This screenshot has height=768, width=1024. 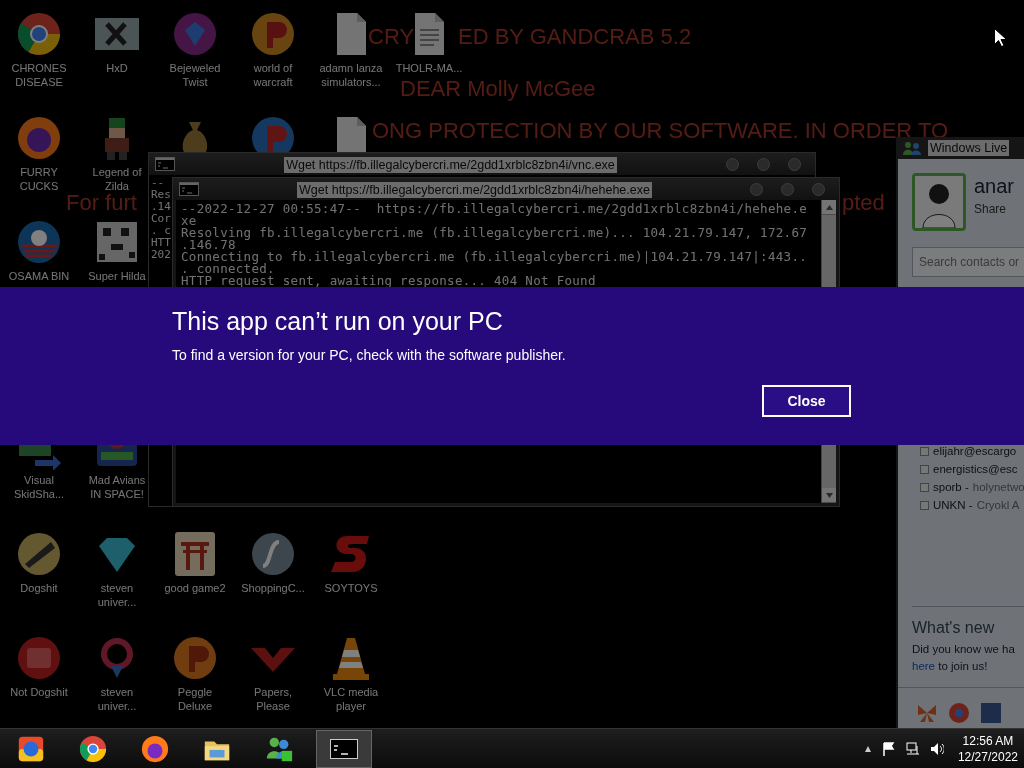 I want to click on shortcut-label: HxD, so click(x=117, y=68).